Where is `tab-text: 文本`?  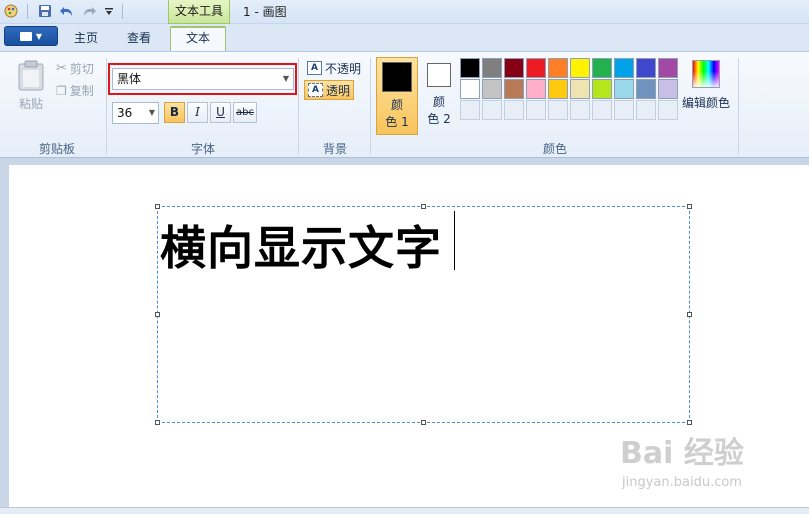
tab-text: 文本 is located at coordinates (198, 38).